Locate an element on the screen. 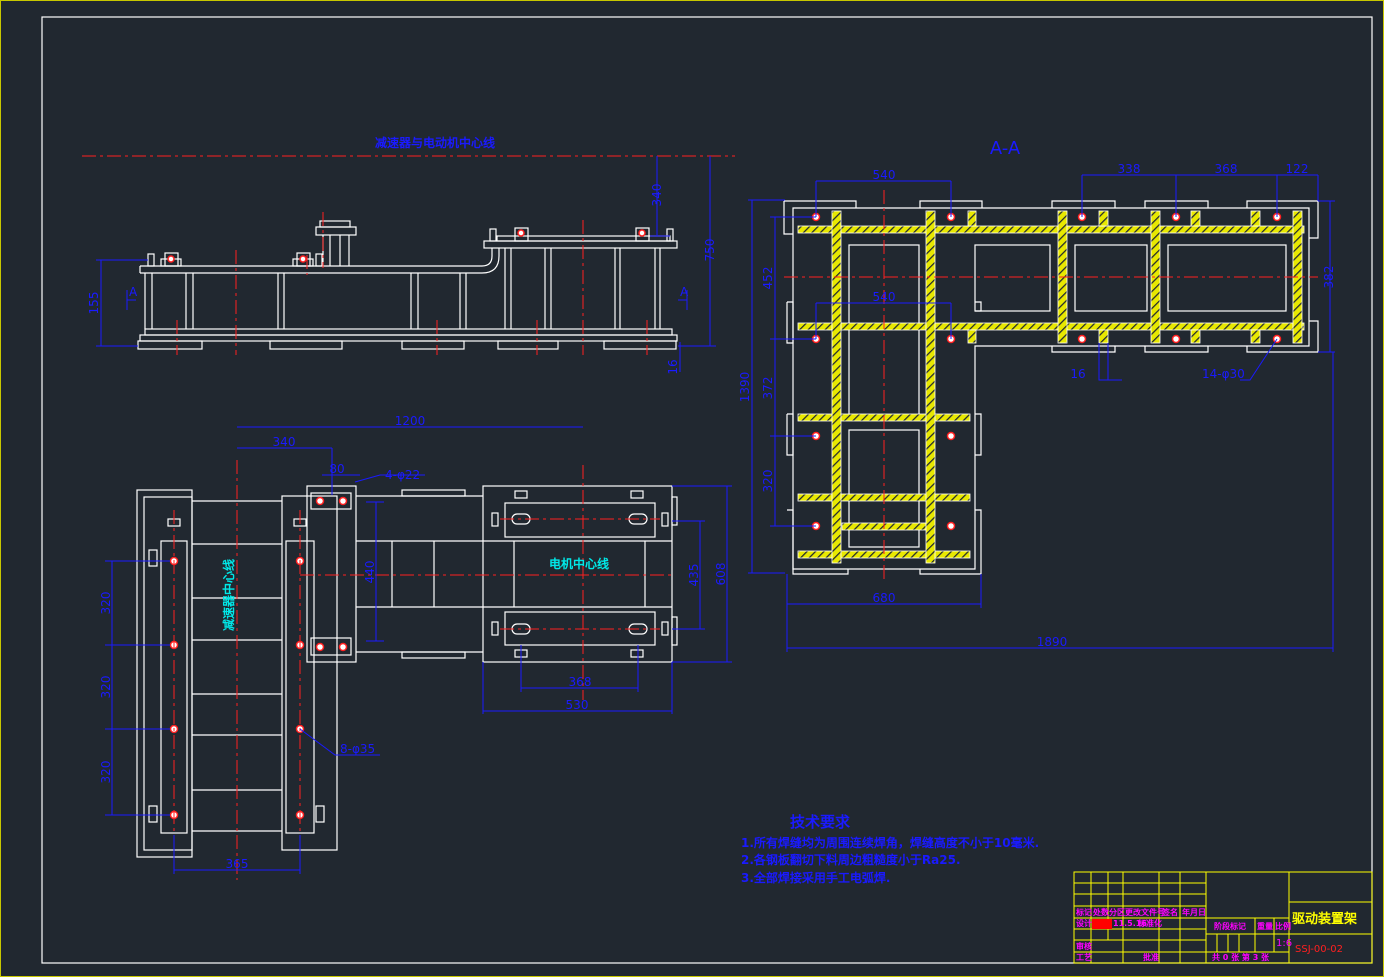  dim-320-c: 320 is located at coordinates (106, 772).